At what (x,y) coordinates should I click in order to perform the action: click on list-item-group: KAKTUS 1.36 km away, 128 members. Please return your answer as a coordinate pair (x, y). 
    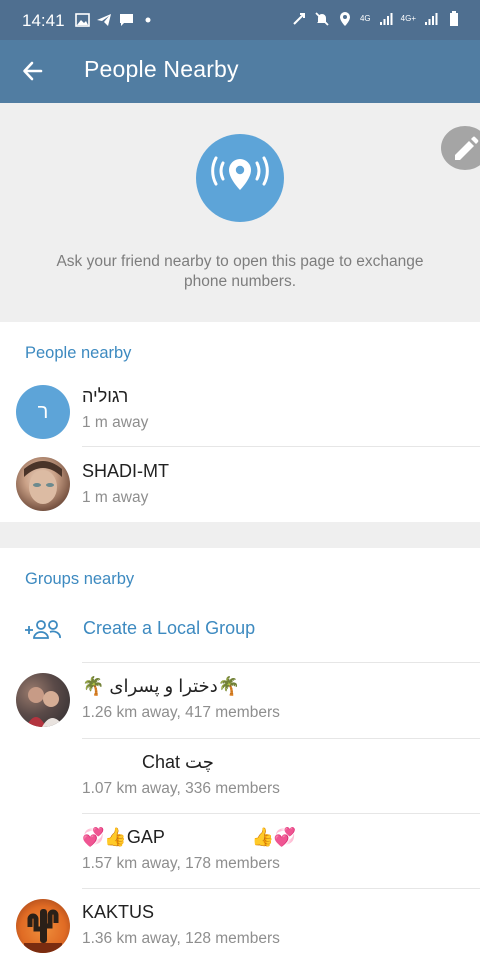
    Looking at the image, I should click on (240, 927).